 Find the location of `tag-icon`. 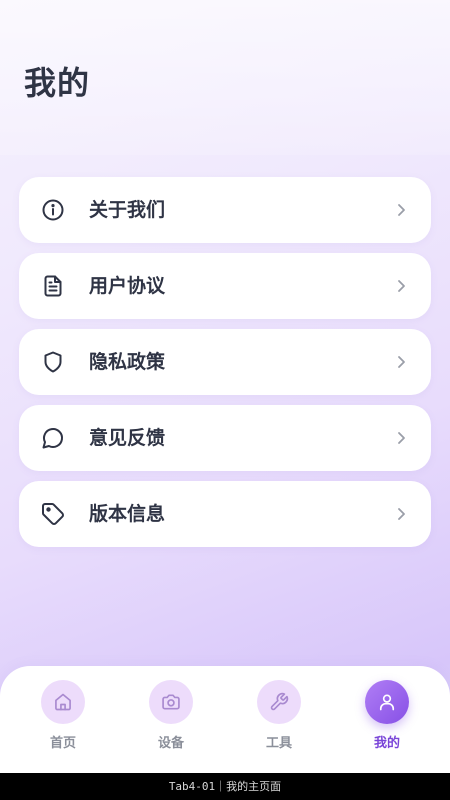

tag-icon is located at coordinates (53, 514).